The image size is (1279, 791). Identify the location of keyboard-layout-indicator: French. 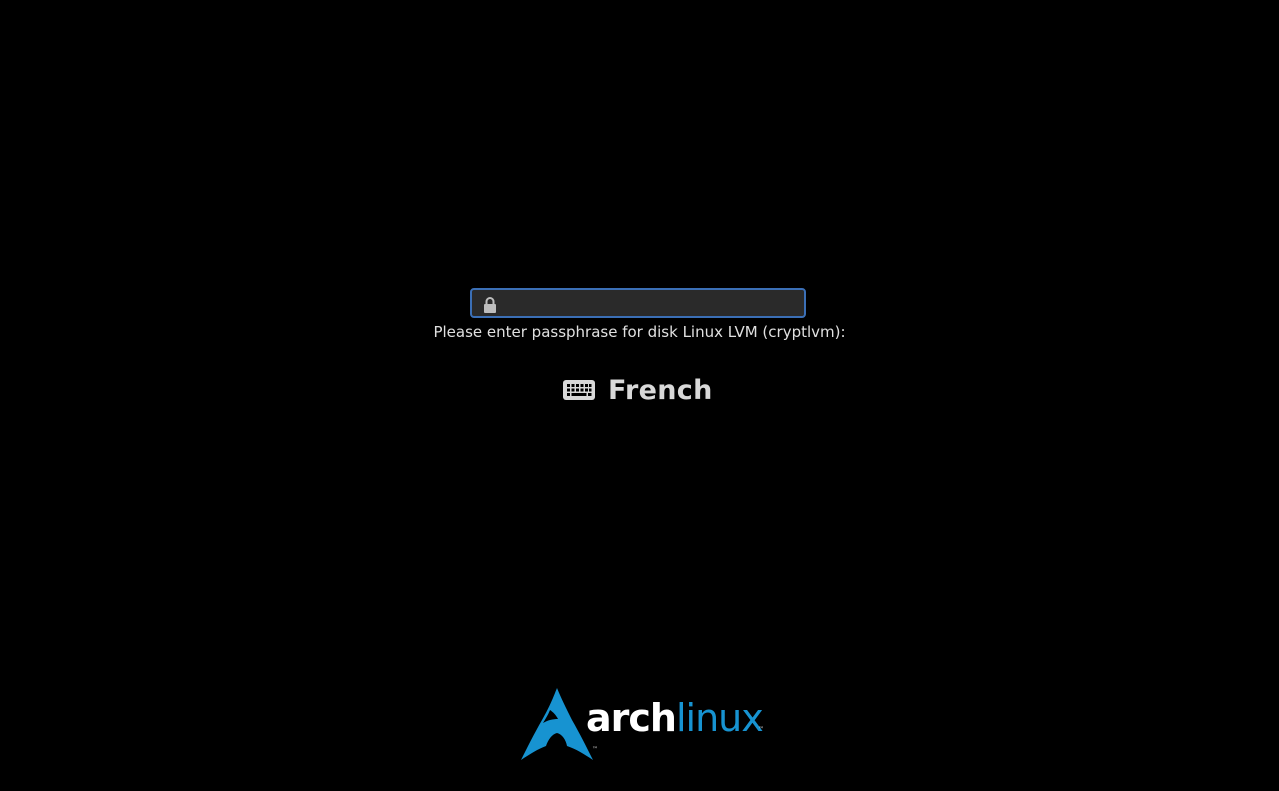
(638, 390).